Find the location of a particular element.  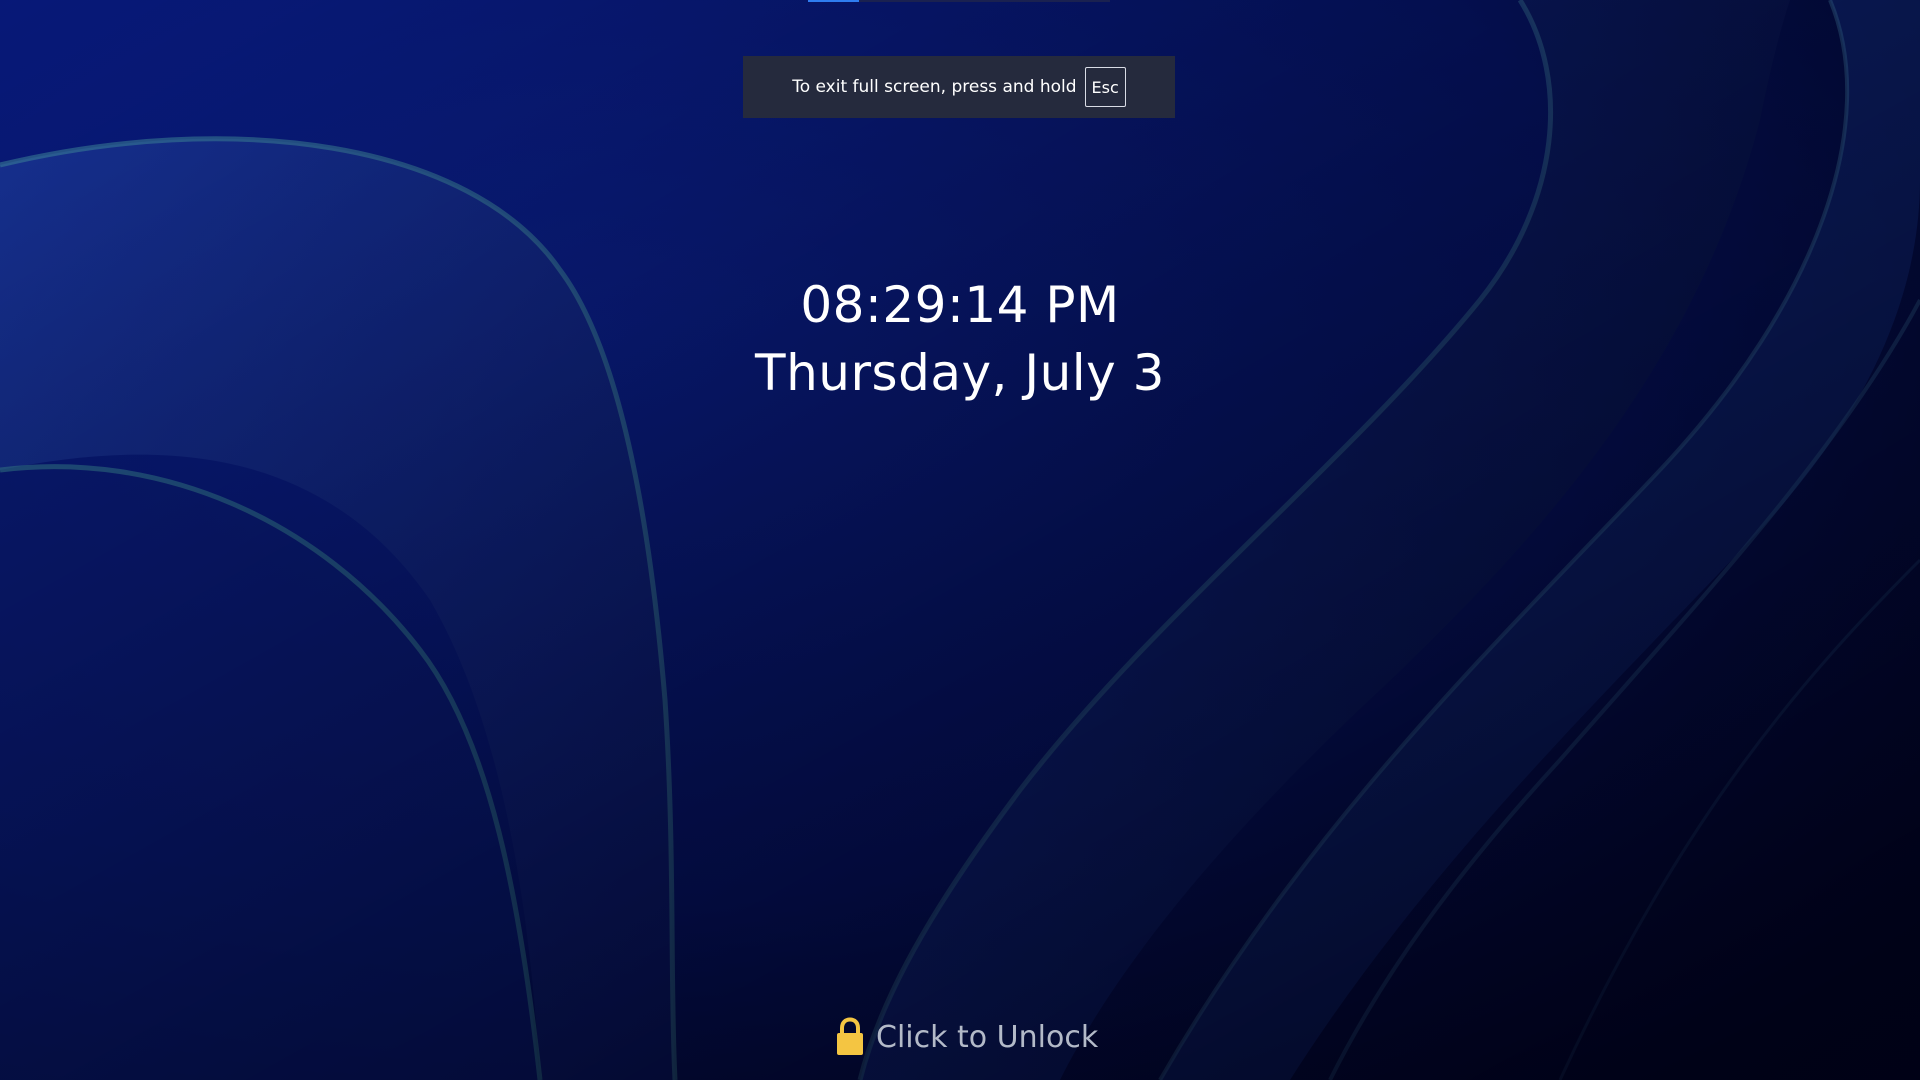

clock-display: 08:29:14 PM Thursday, July 3 is located at coordinates (960, 338).